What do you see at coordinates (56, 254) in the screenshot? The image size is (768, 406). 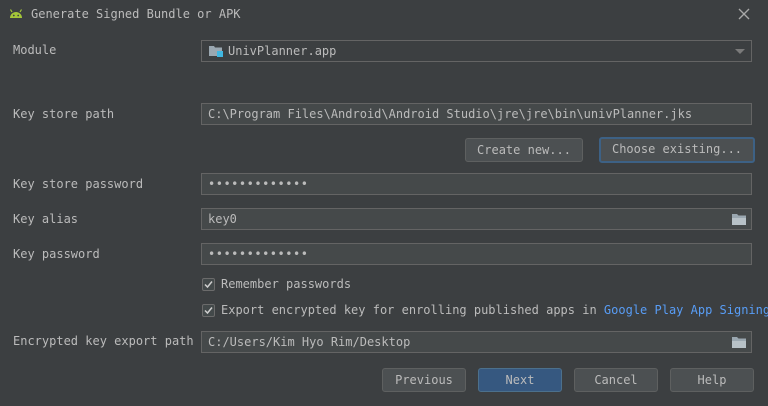 I see `key-password-label: Key password` at bounding box center [56, 254].